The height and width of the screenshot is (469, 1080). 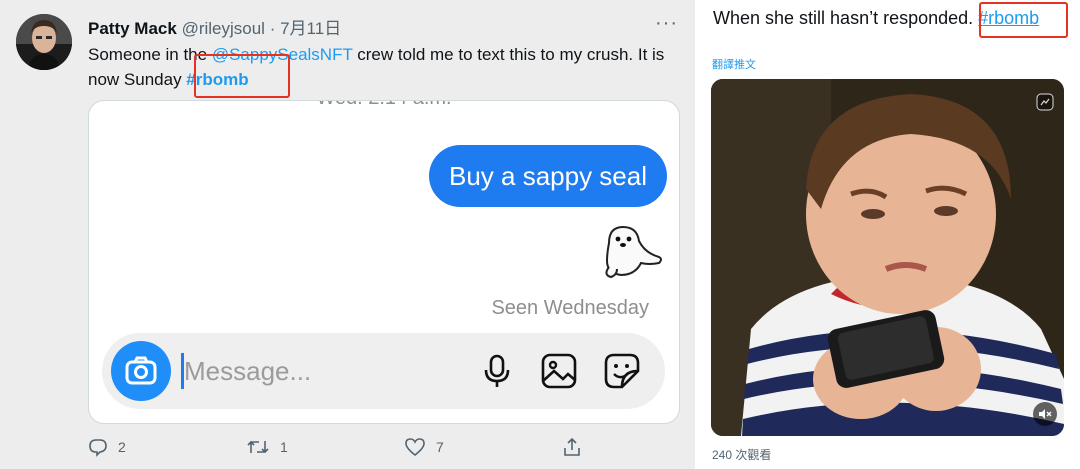 What do you see at coordinates (384, 105) in the screenshot?
I see `chat-timestamp: Wed. 2:14 a.m.` at bounding box center [384, 105].